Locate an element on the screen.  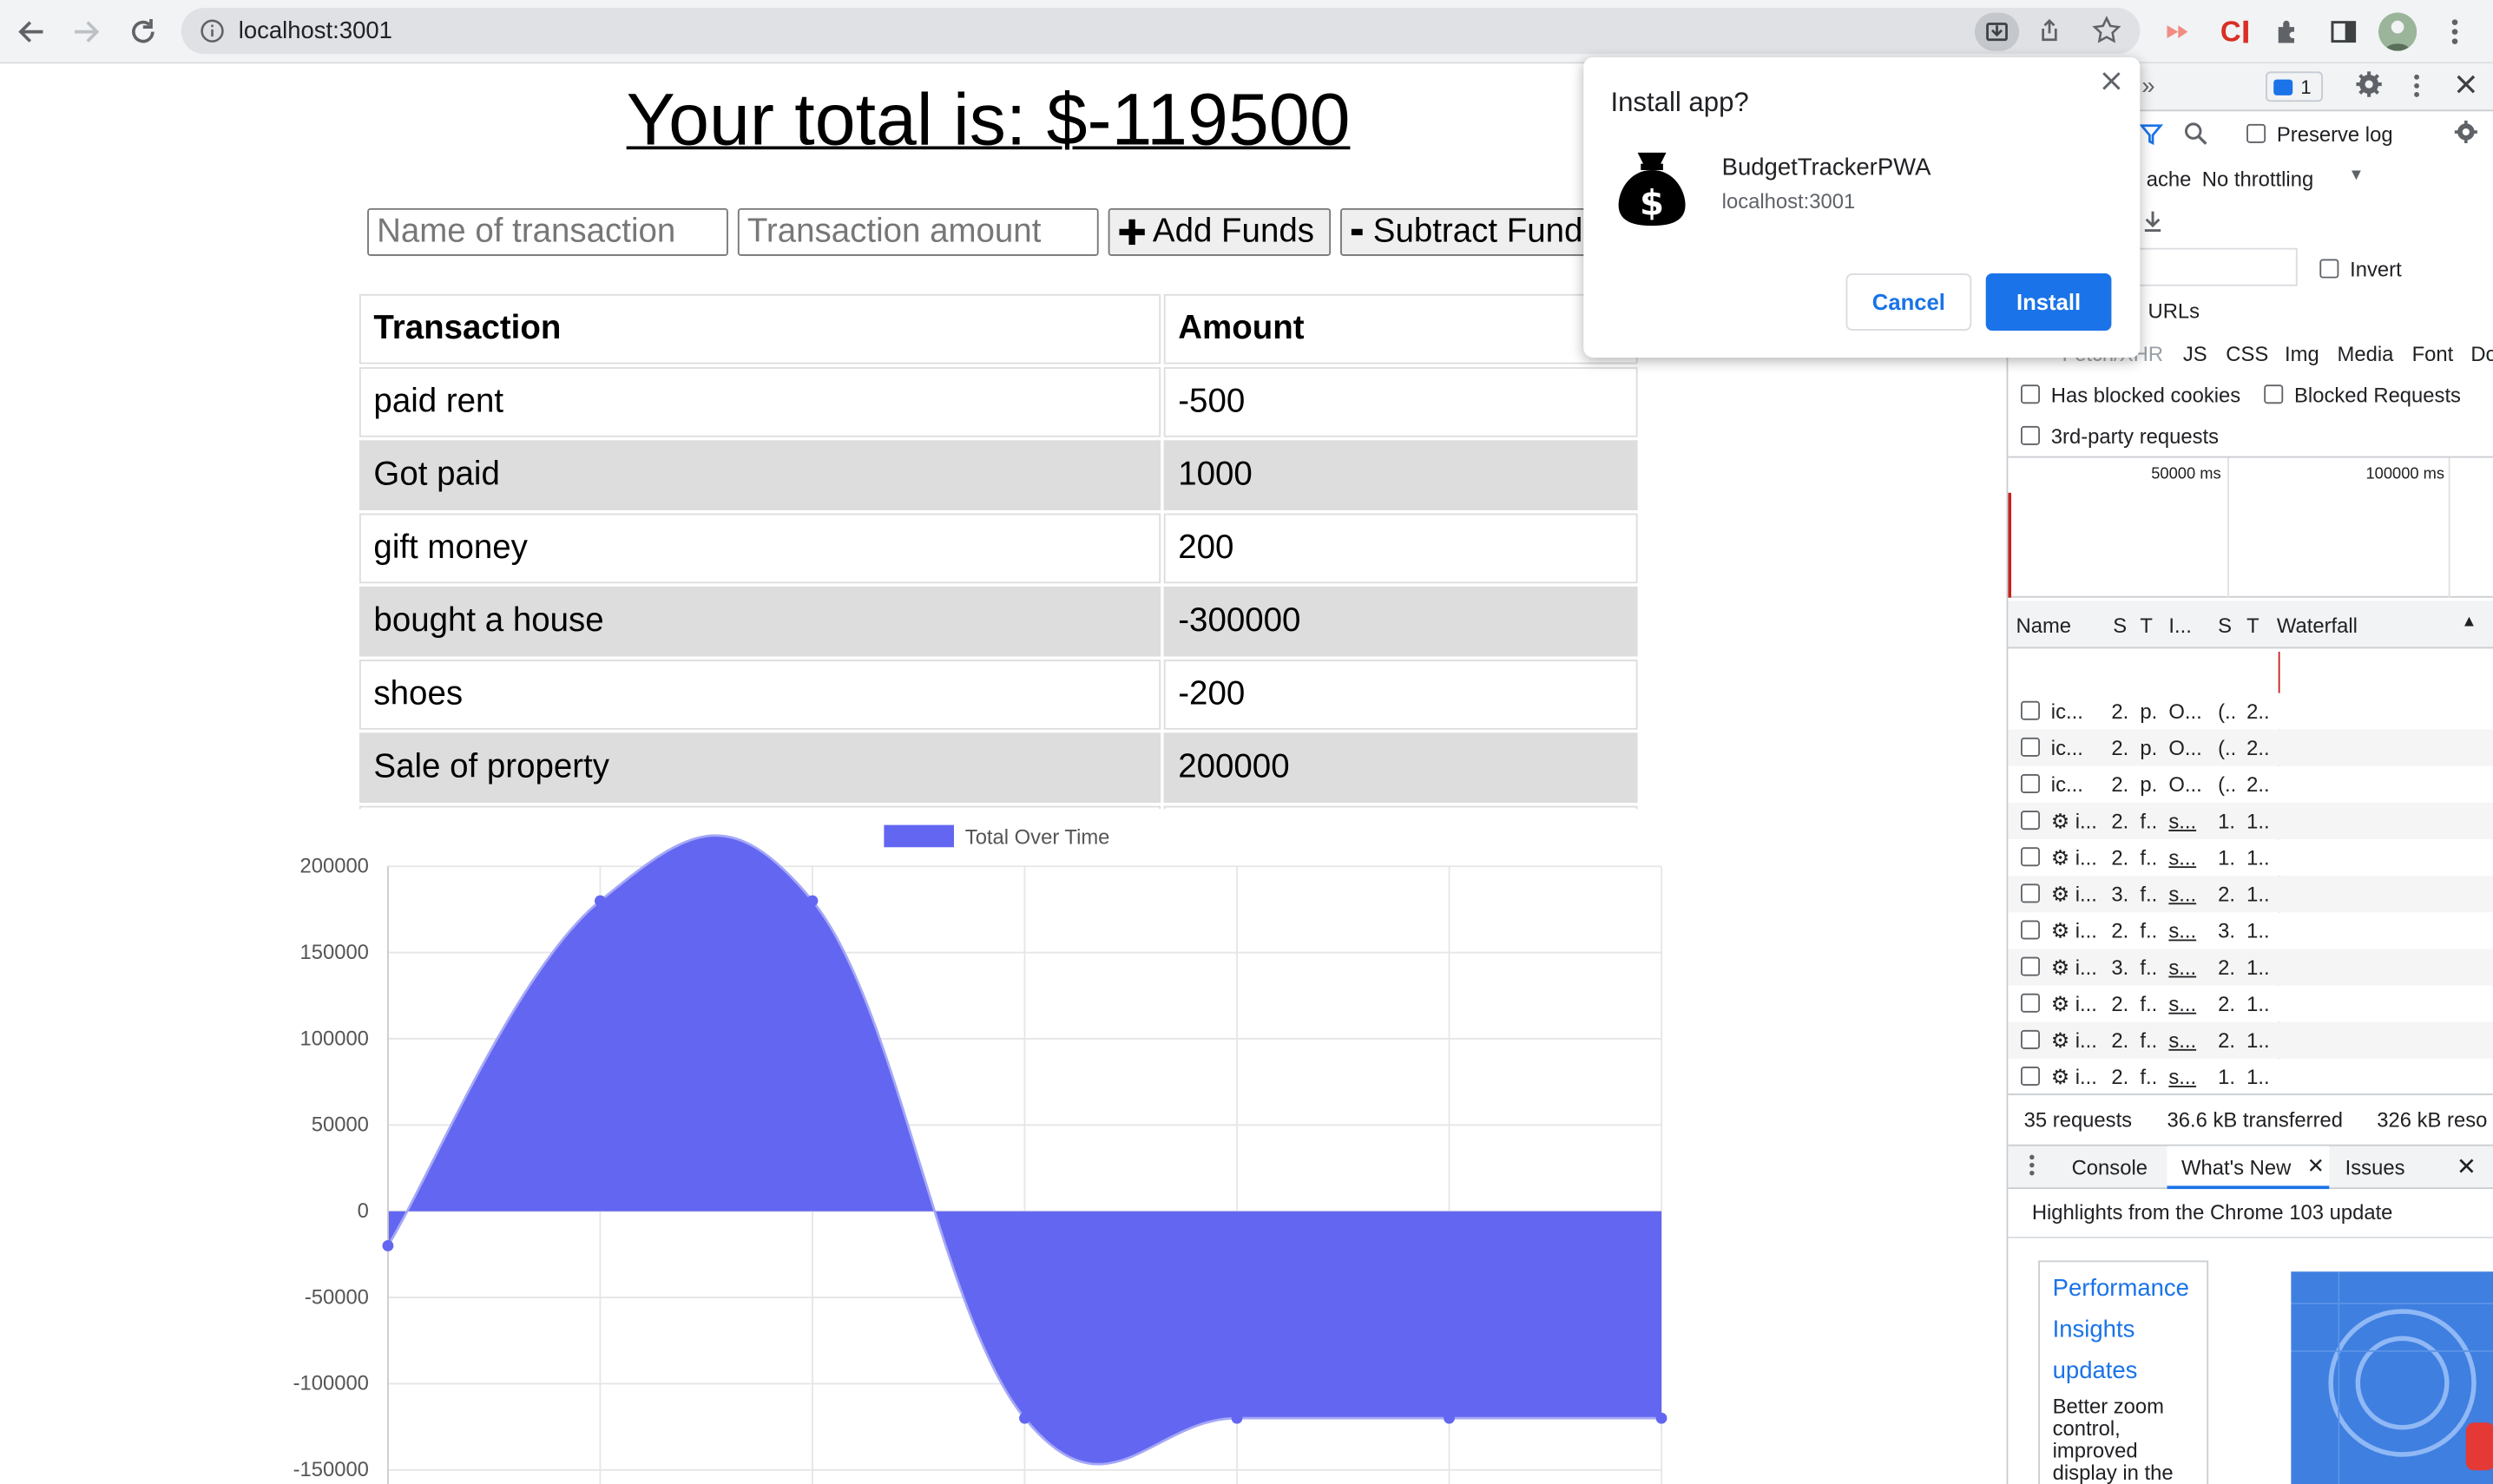
network-settings-icon is located at coordinates (2465, 134).